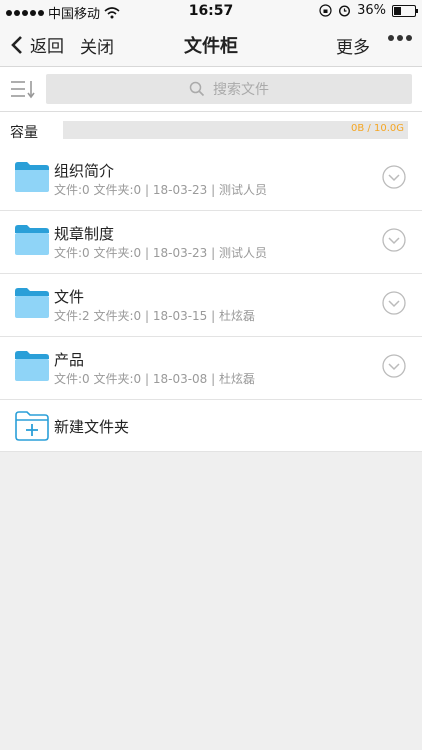 The image size is (422, 750). What do you see at coordinates (325, 10) in the screenshot?
I see `rotation-lock-icon` at bounding box center [325, 10].